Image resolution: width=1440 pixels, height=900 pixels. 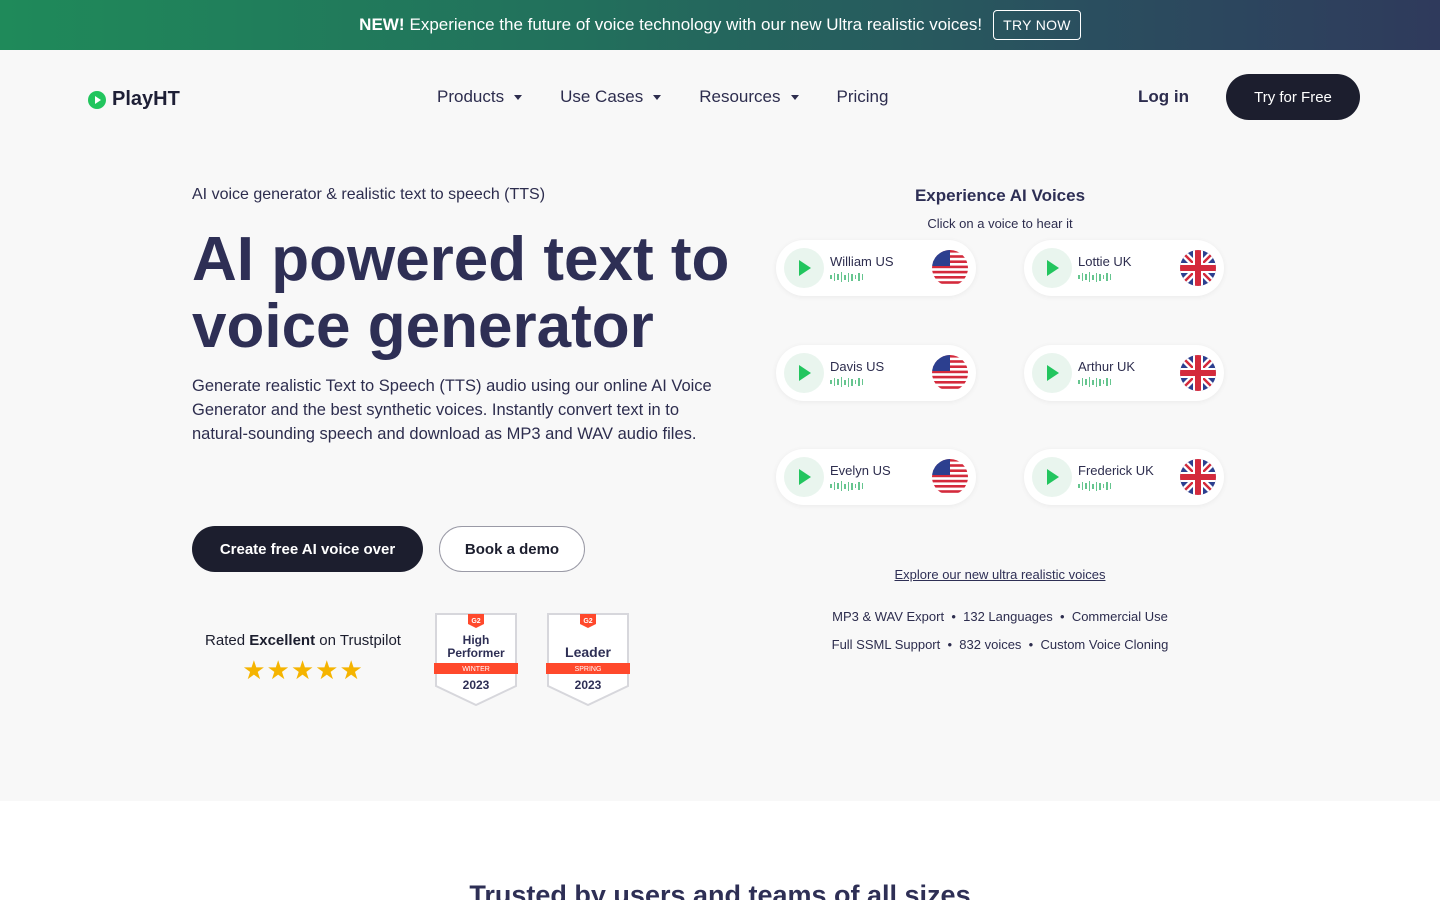 I want to click on voice-name: Lottie UK, so click(x=1105, y=261).